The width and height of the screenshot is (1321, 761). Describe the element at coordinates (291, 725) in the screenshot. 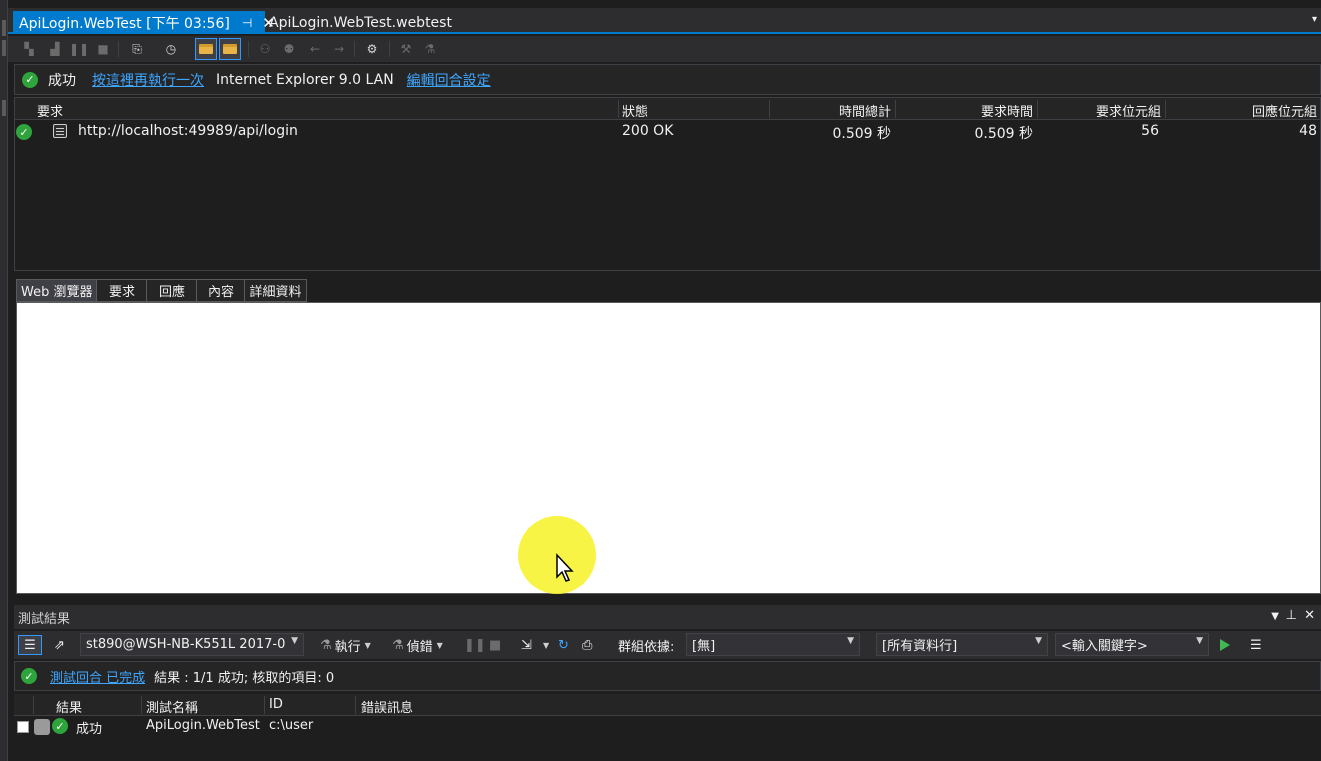

I see `test-id: c:\user` at that location.